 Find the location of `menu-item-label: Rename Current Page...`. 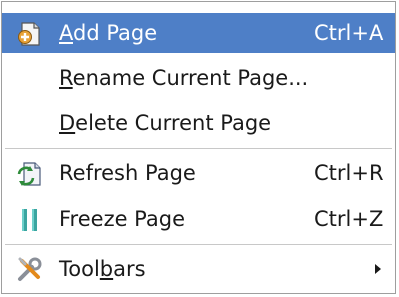

menu-item-label: Rename Current Page... is located at coordinates (184, 78).